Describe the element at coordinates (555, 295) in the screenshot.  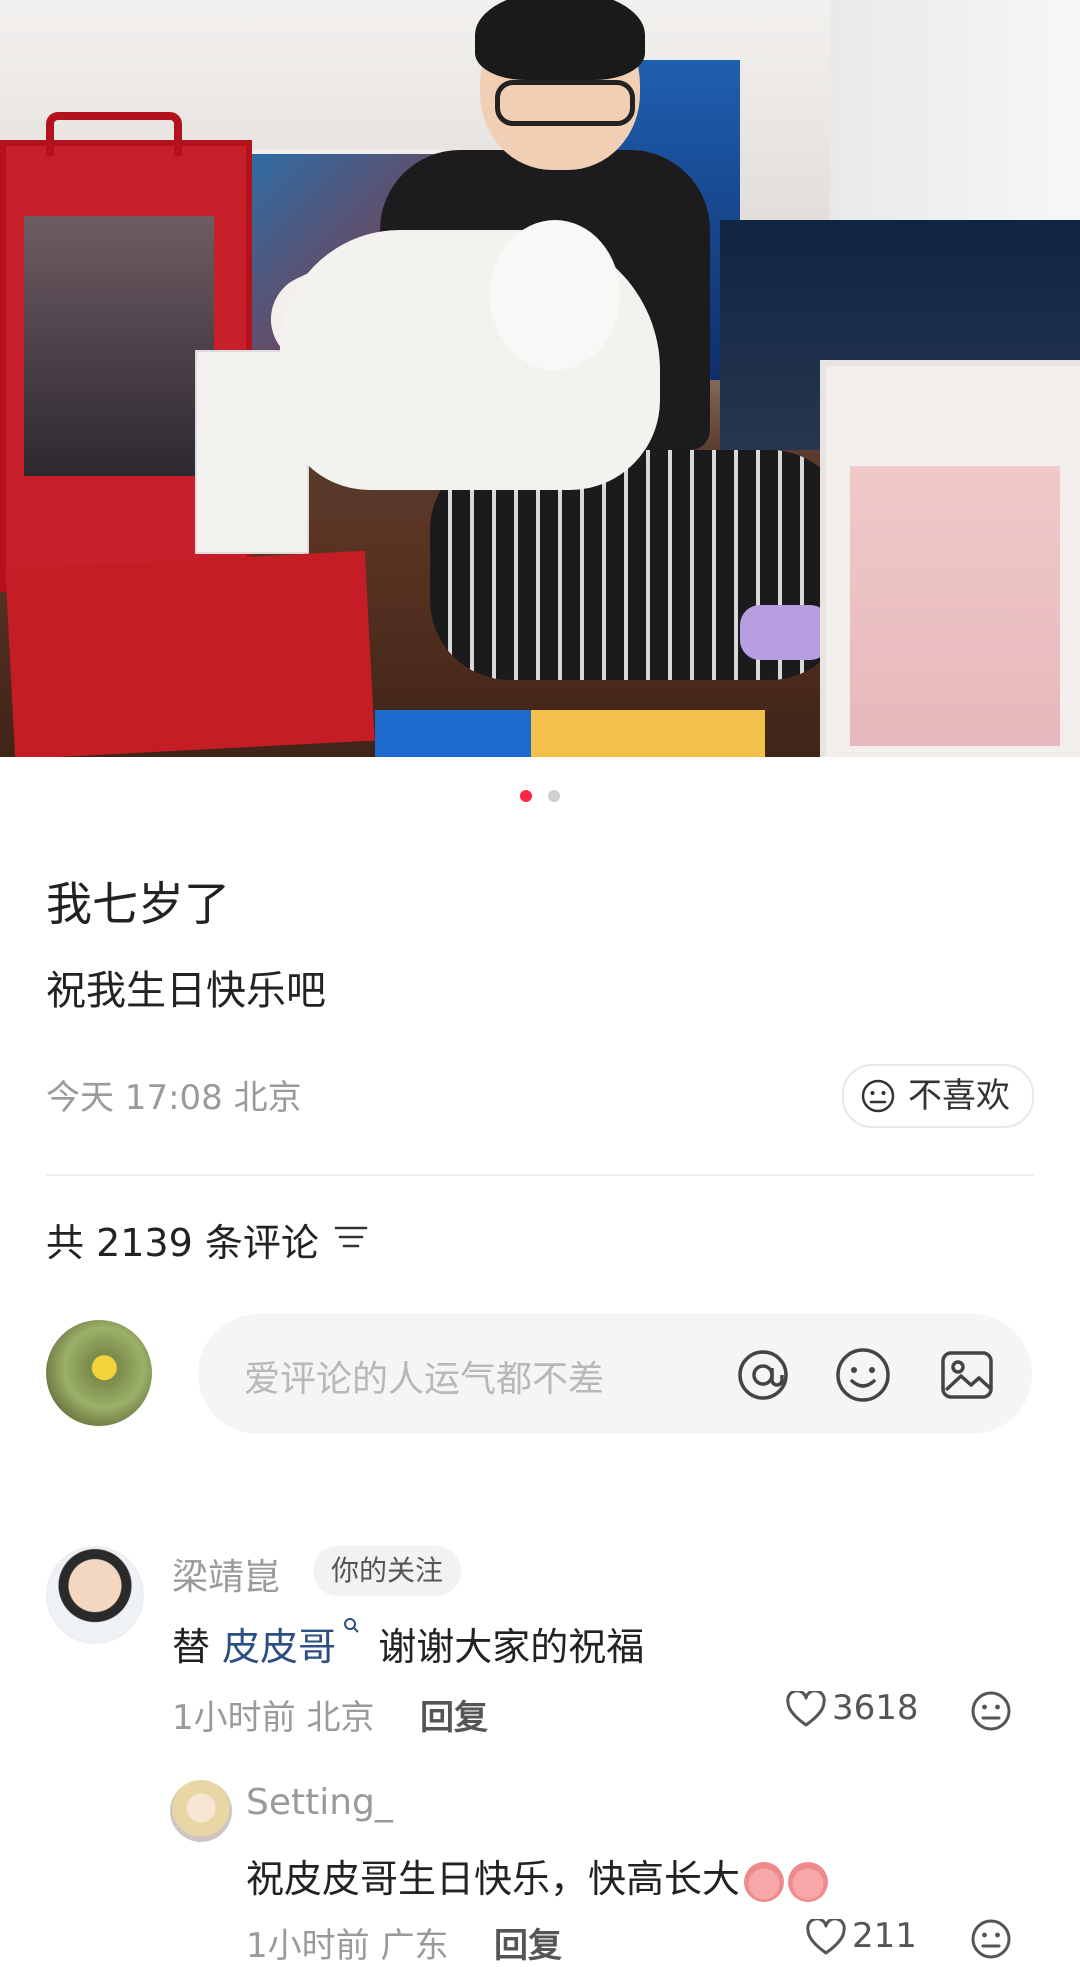
I see `photo-dog-head` at that location.